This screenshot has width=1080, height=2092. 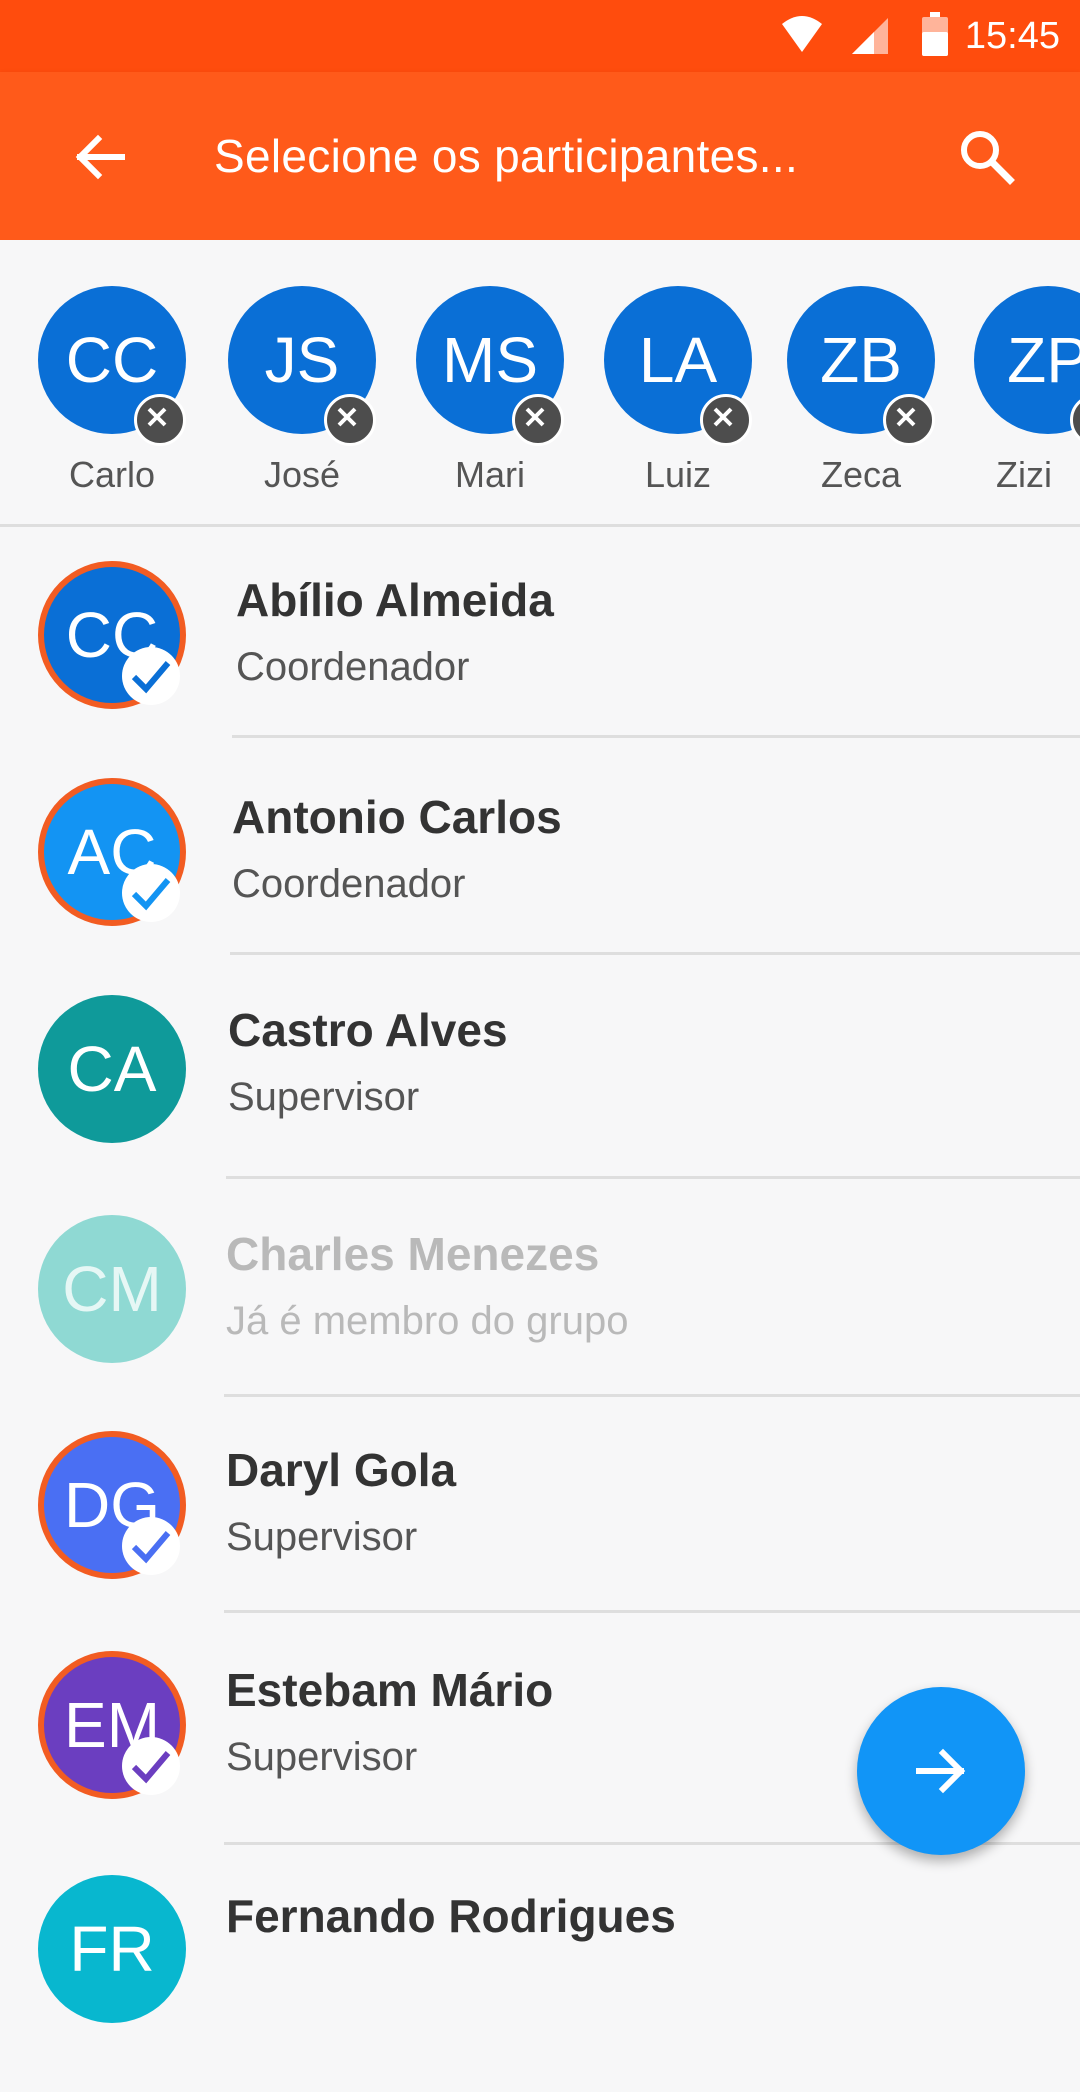 I want to click on contact-name: Estebam Mário, so click(x=390, y=1690).